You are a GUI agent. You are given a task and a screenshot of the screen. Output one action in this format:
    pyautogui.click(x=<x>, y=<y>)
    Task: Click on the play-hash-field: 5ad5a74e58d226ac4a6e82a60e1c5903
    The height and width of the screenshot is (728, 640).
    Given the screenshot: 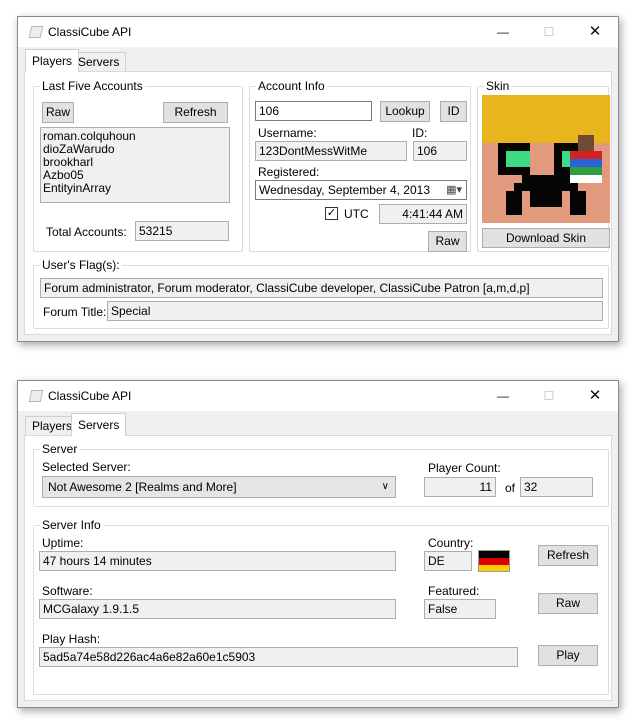 What is the action you would take?
    pyautogui.click(x=278, y=657)
    